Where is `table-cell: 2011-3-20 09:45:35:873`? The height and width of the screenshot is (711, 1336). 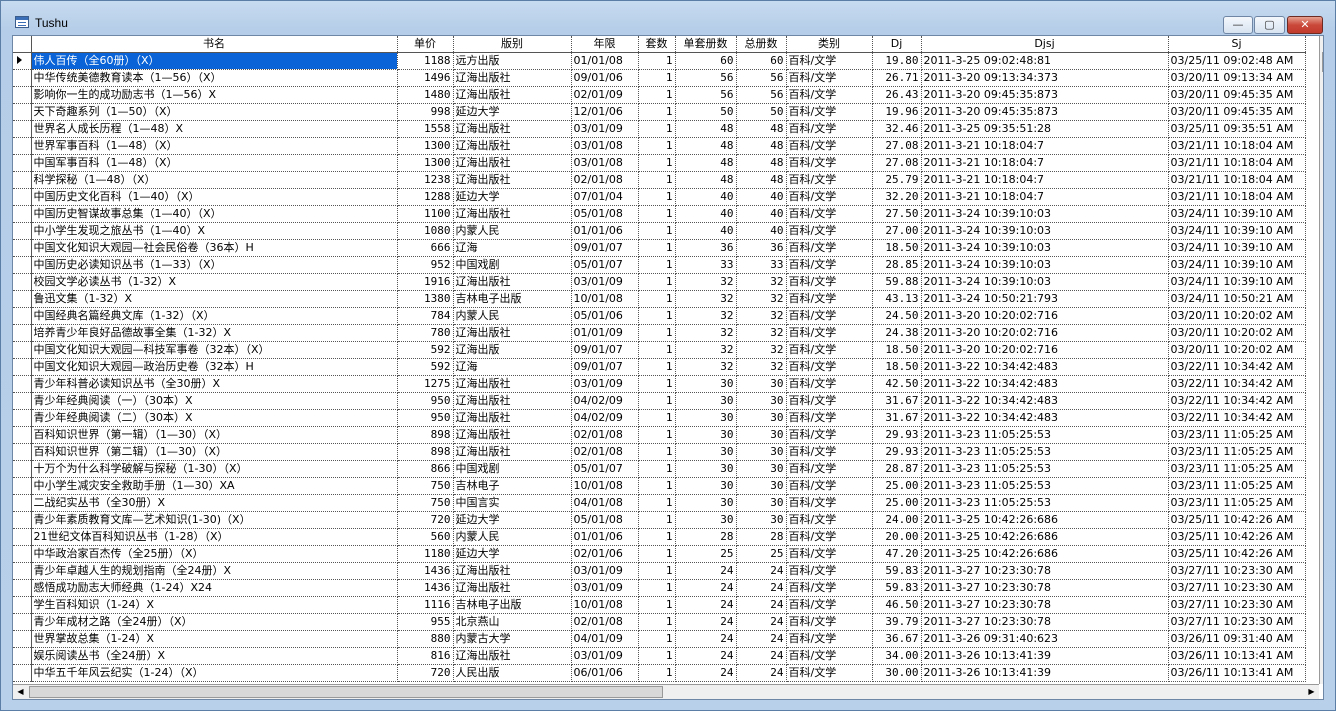 table-cell: 2011-3-20 09:45:35:873 is located at coordinates (1045, 95).